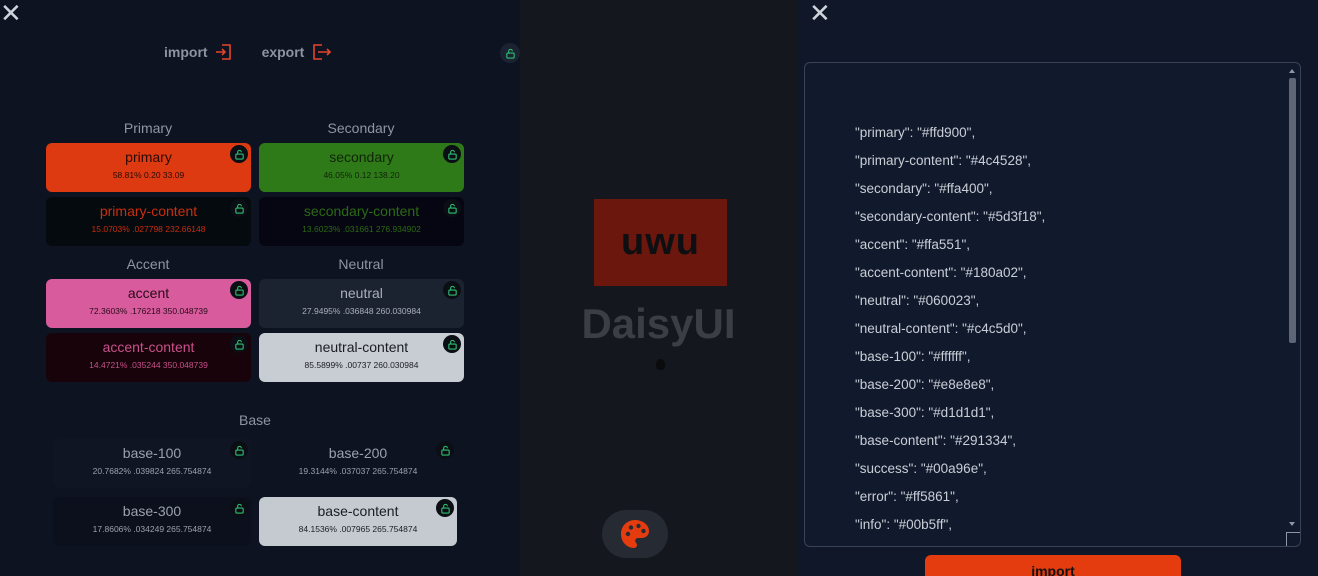 The width and height of the screenshot is (1318, 576). What do you see at coordinates (148, 347) in the screenshot?
I see `swatch-name: accent-content` at bounding box center [148, 347].